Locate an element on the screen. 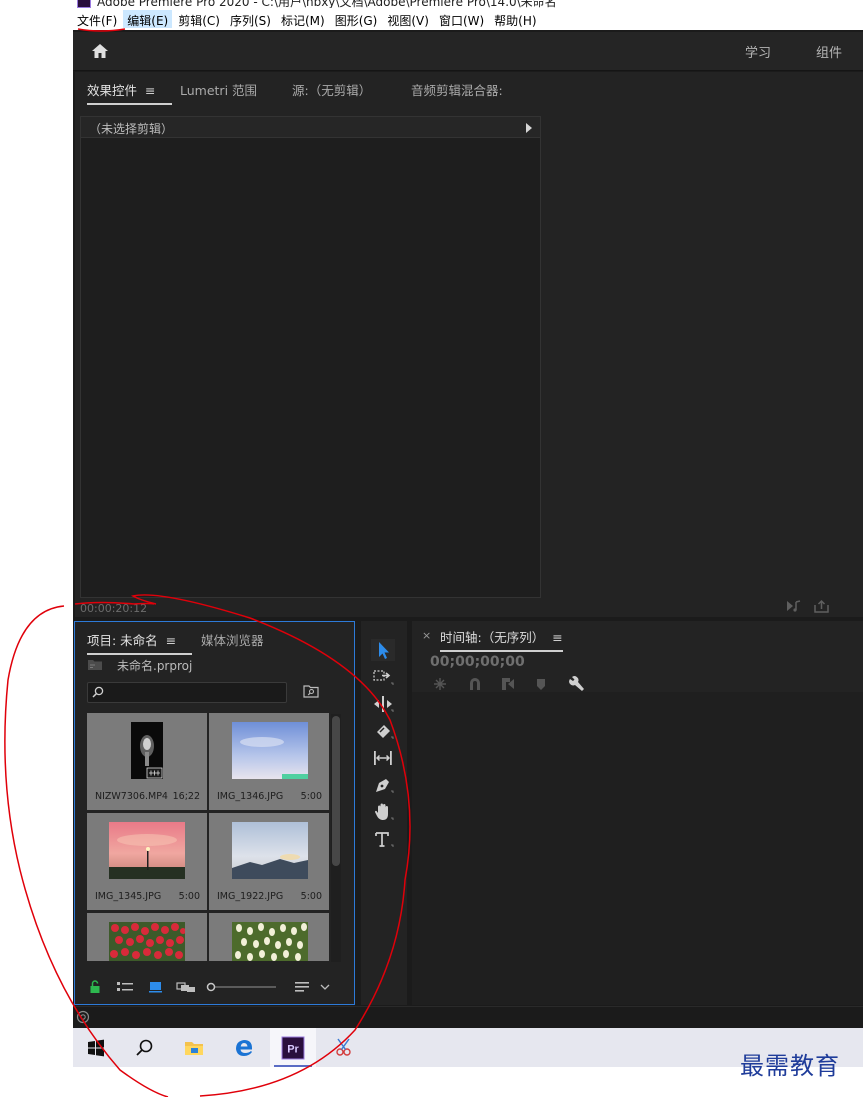 This screenshot has height=1097, width=863. taskbar-snipping-tool is located at coordinates (343, 1047).